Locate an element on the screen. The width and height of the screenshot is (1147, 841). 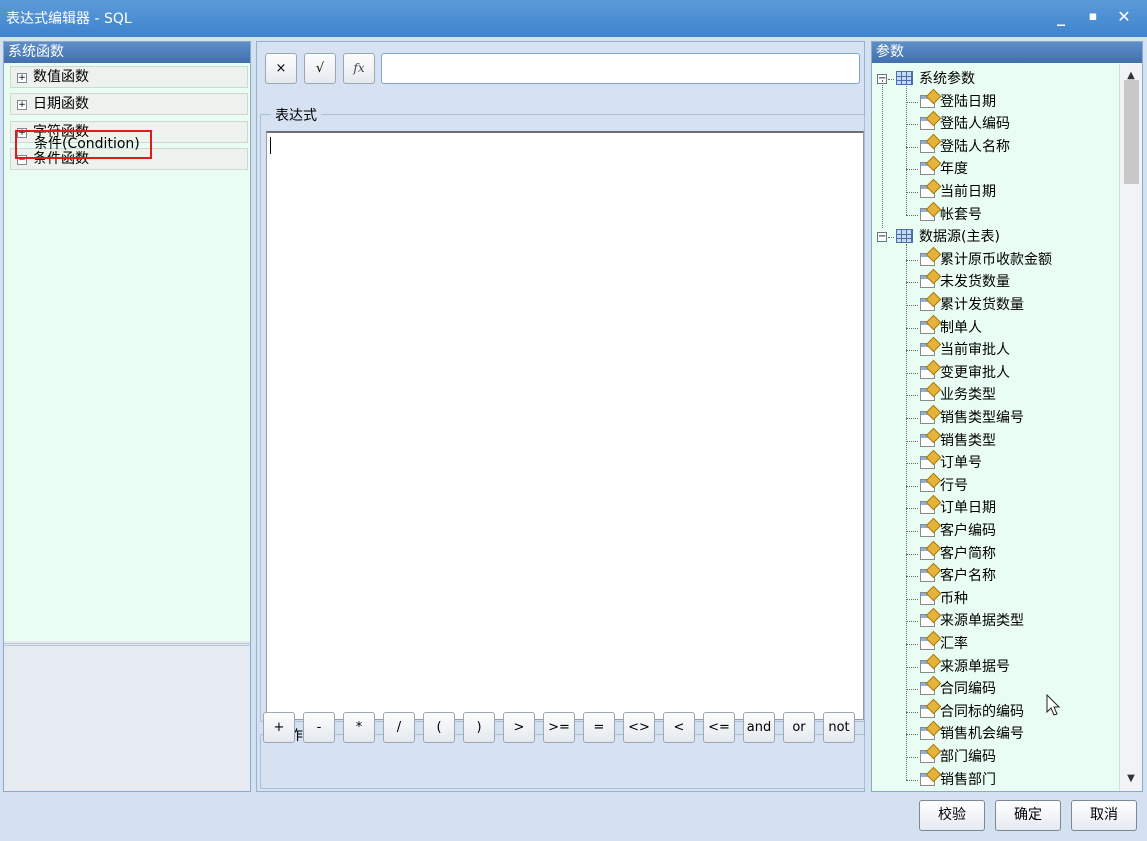
tree-item: 当前日期 is located at coordinates (958, 192).